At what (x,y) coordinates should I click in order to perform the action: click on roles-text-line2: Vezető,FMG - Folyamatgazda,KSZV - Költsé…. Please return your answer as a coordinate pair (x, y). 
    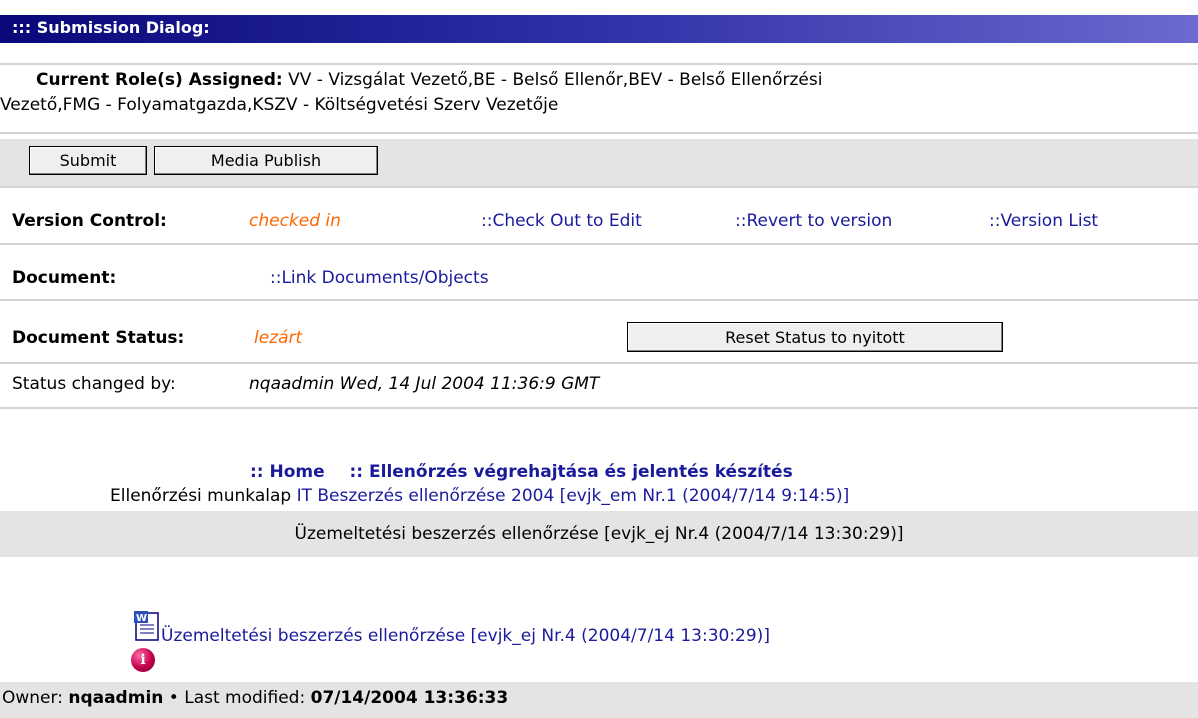
    Looking at the image, I should click on (279, 105).